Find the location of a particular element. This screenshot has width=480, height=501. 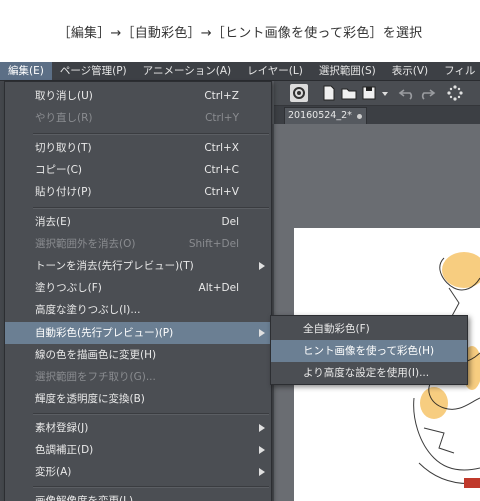

menu-item-tonal-correction: 色調補正(D) is located at coordinates (138, 450).